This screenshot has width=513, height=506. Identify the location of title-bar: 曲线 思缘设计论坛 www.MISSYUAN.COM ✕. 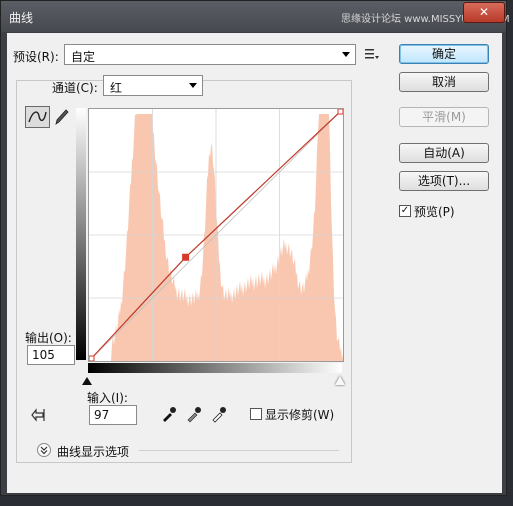
(255, 16).